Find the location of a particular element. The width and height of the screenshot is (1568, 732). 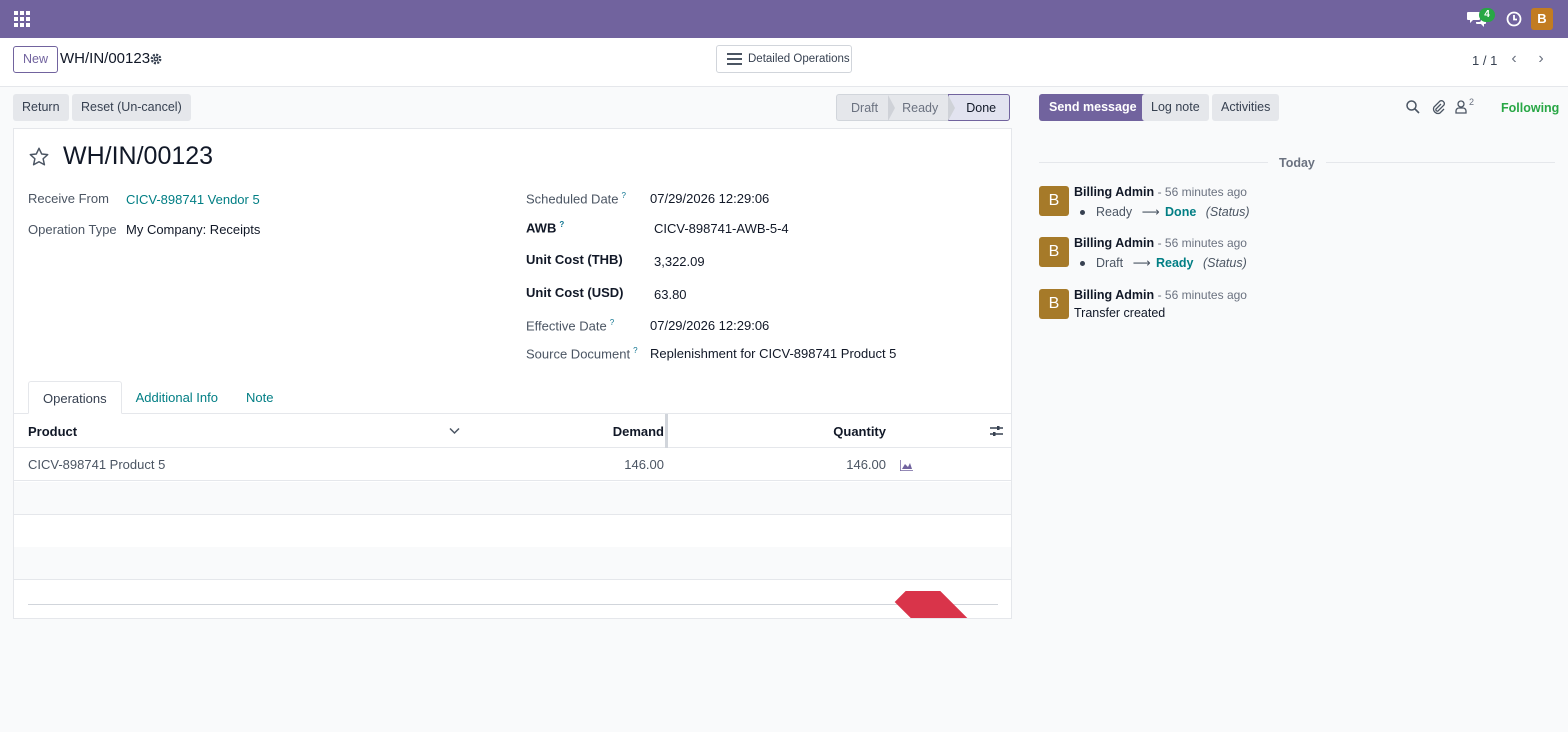

date-separator: Today is located at coordinates (1297, 163).